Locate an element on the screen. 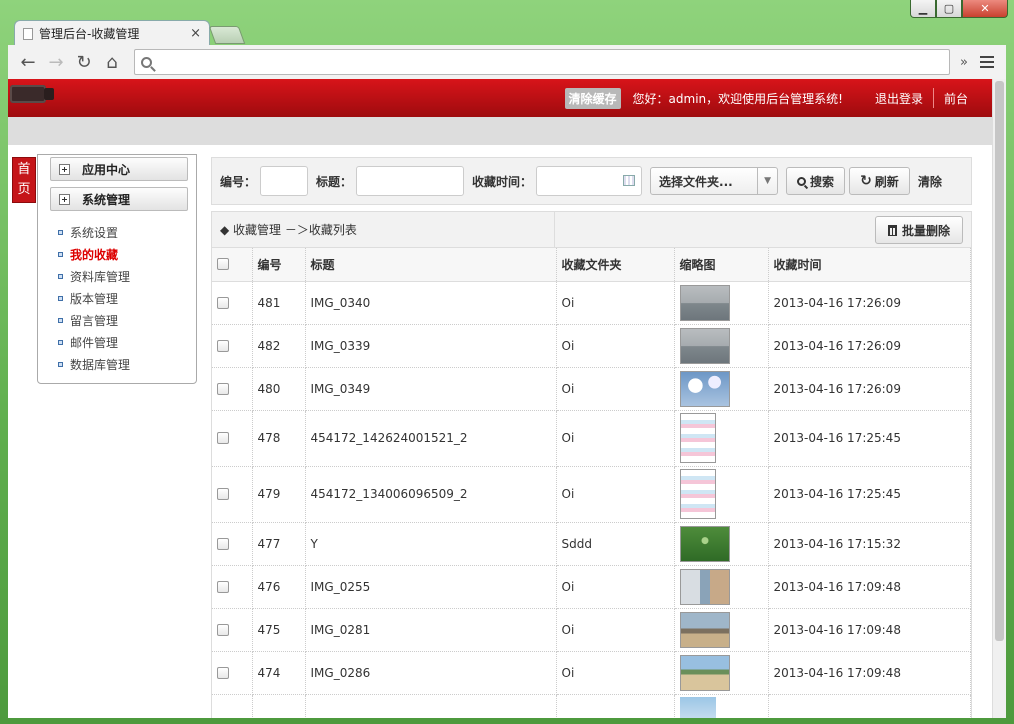  forward-icon: → is located at coordinates (56, 62).